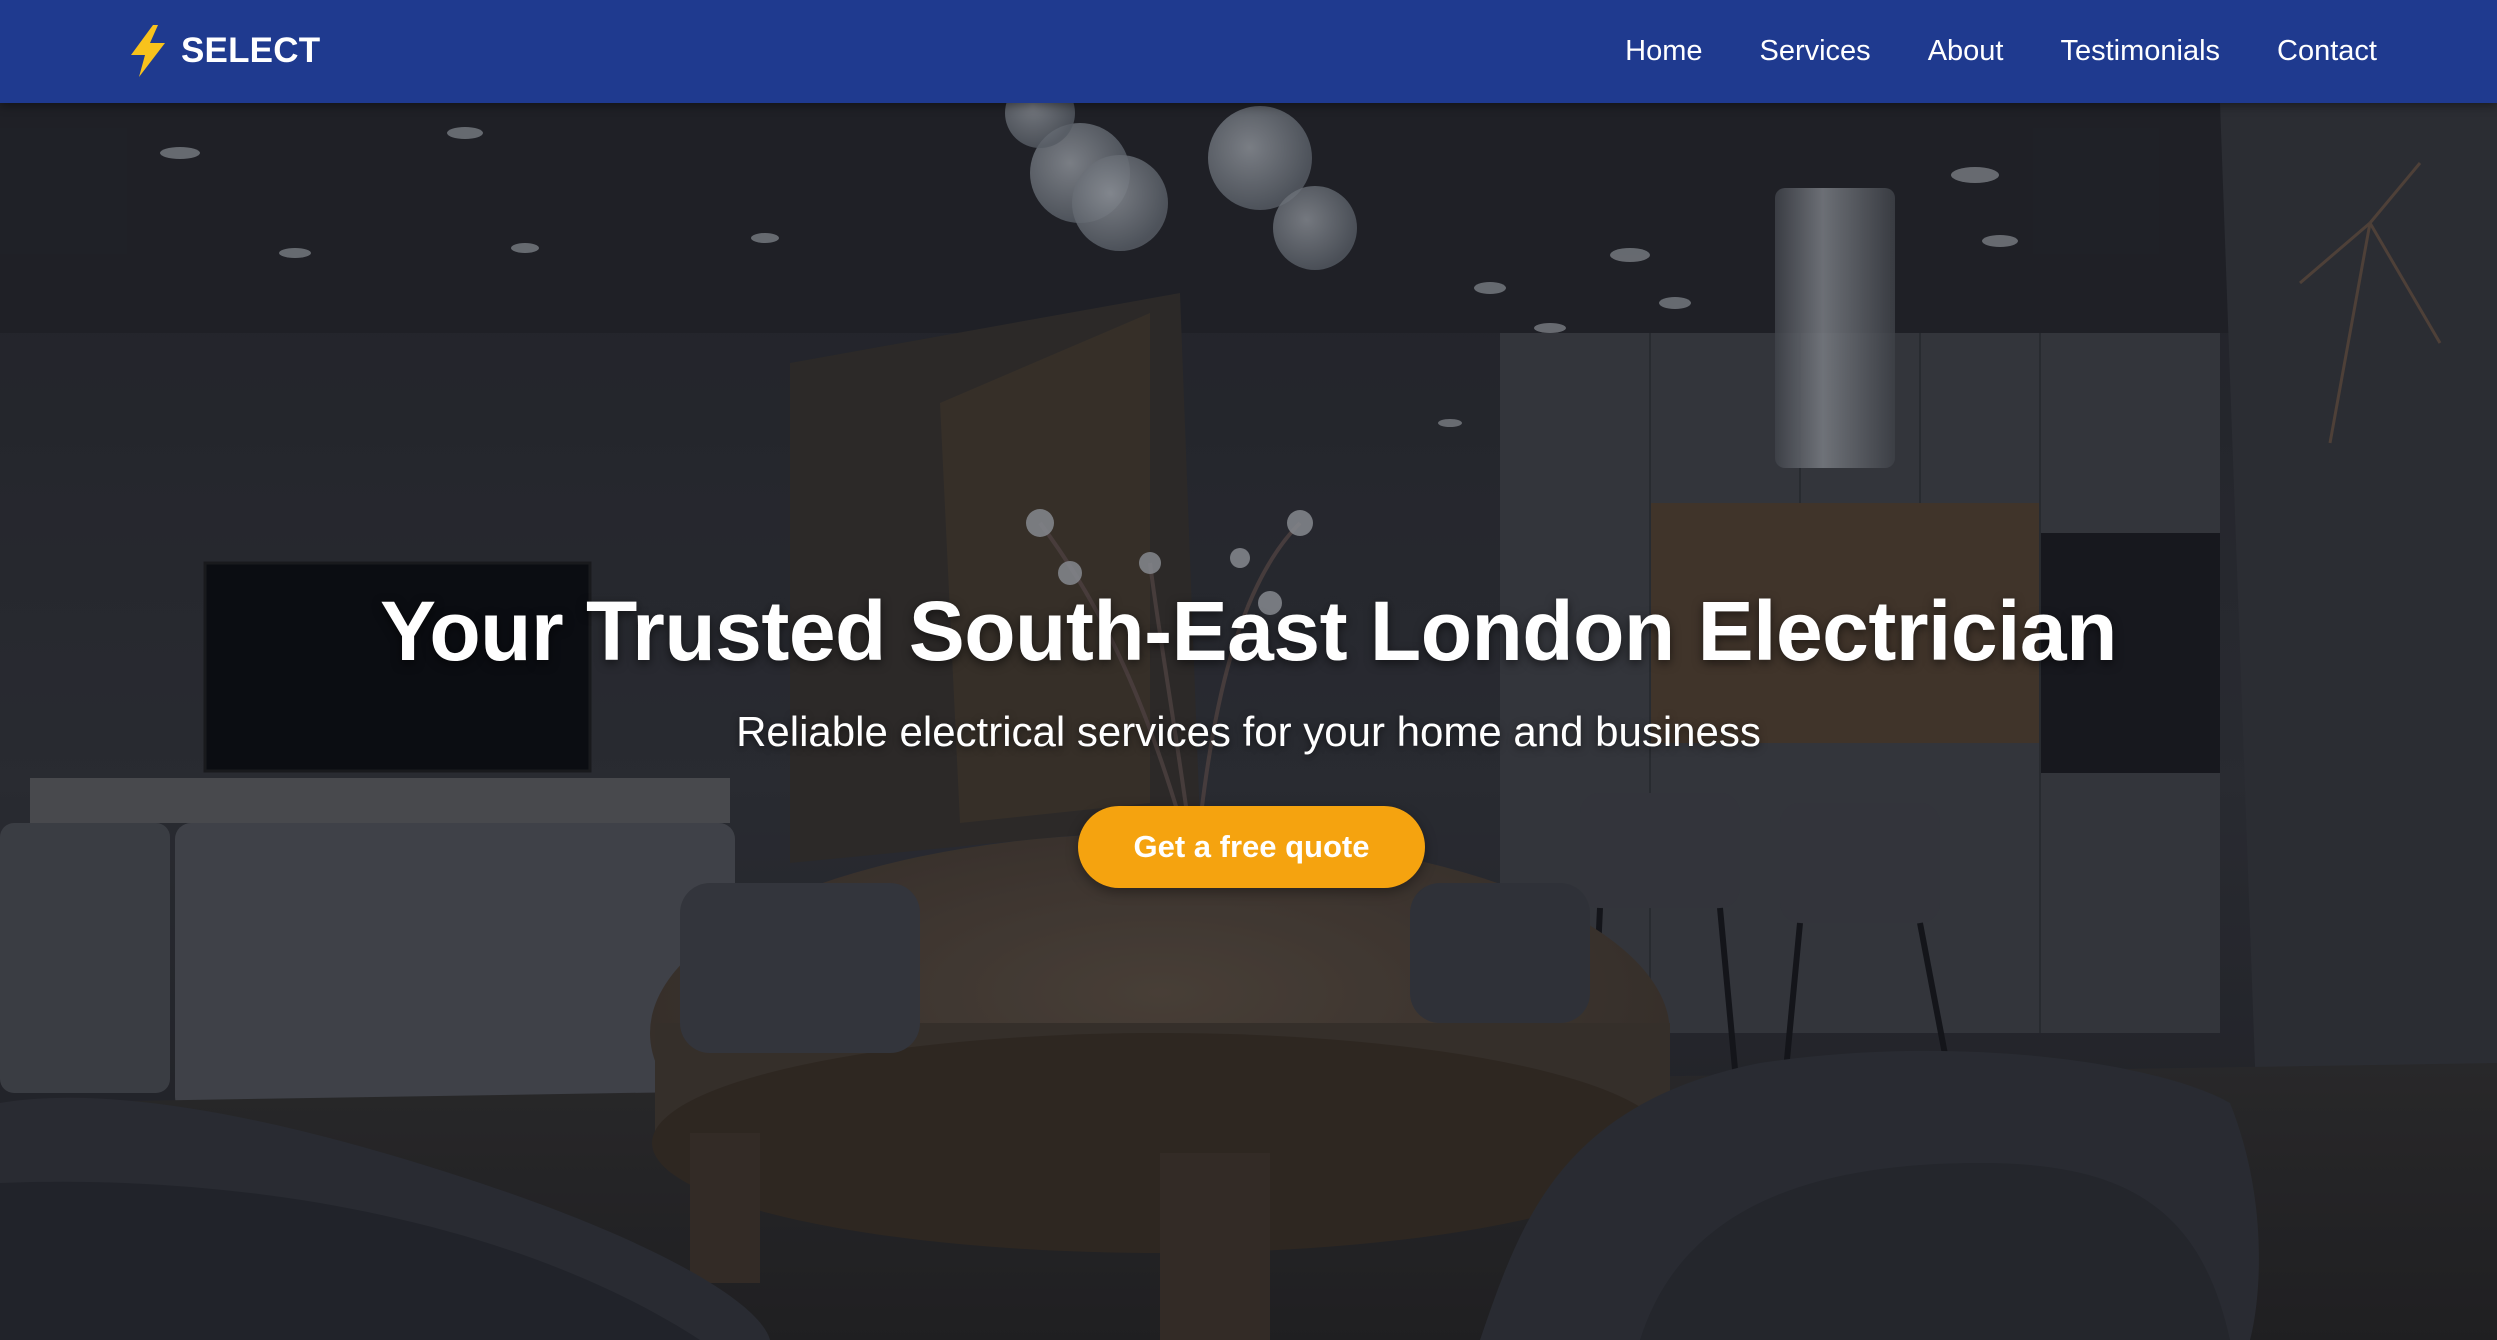 The image size is (2497, 1340). I want to click on brand-logo: SELECT, so click(222, 51).